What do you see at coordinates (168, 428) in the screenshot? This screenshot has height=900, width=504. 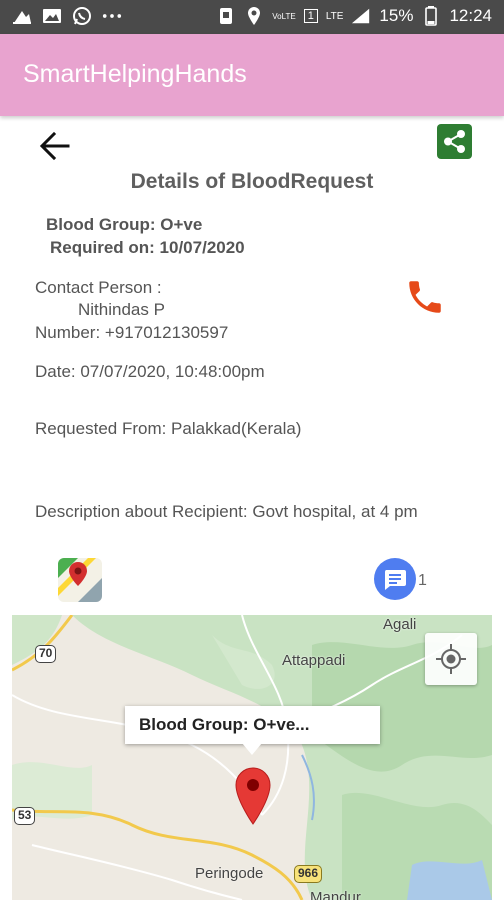 I see `requested-from: Requested From: Palakkad(Kerala)` at bounding box center [168, 428].